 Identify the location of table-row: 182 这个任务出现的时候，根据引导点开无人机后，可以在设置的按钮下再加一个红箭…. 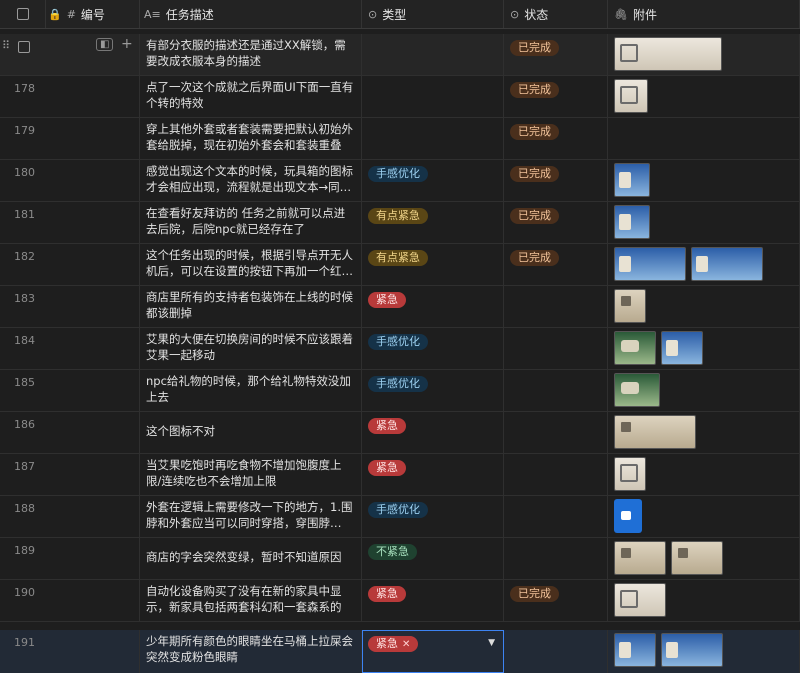
(400, 265).